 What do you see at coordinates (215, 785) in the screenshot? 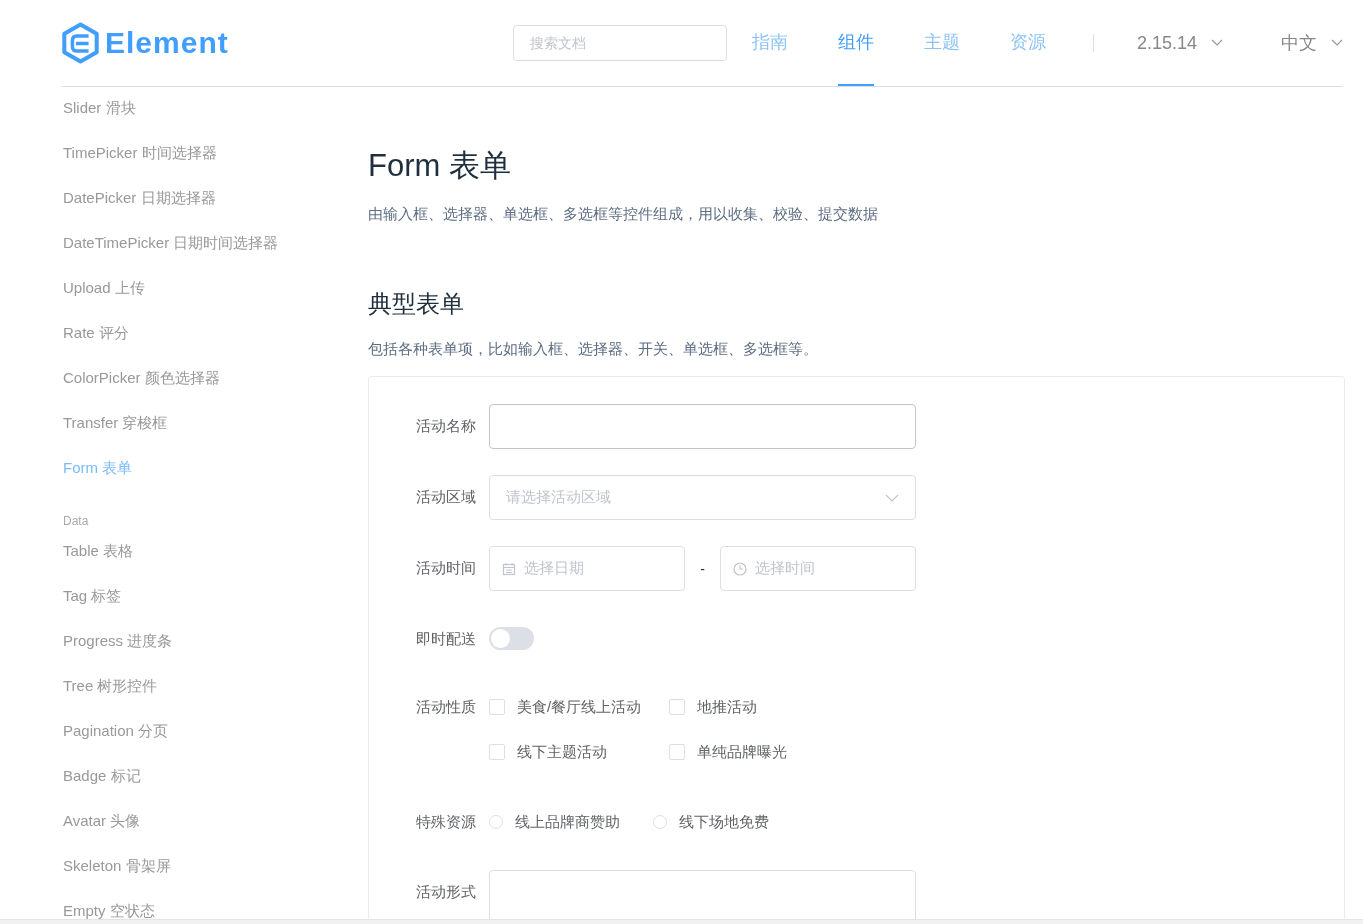
I see `sidebar-item: Badge 标记` at bounding box center [215, 785].